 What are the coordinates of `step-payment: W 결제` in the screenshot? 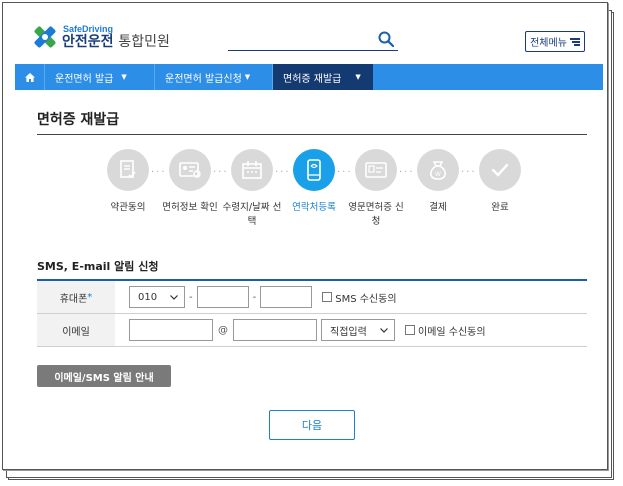 It's located at (438, 182).